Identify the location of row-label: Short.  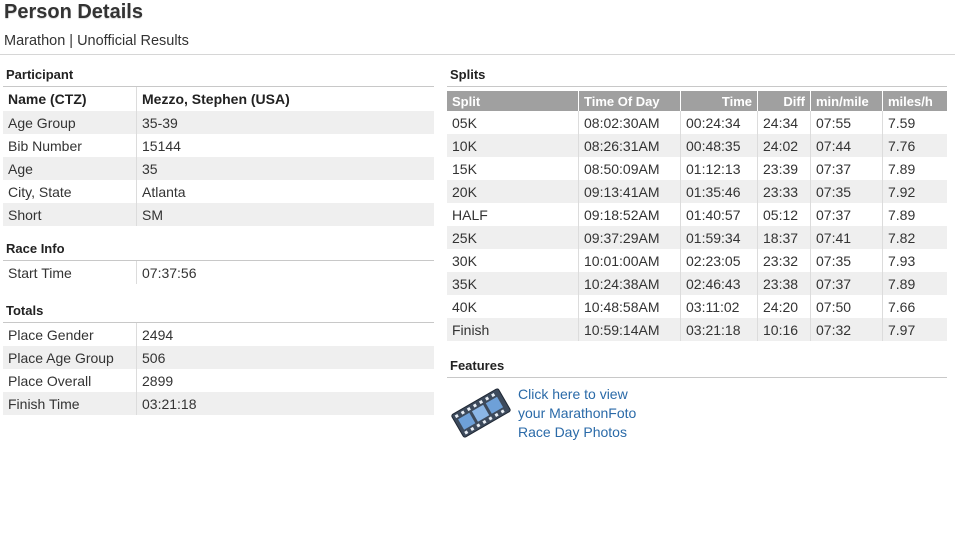
(70, 214).